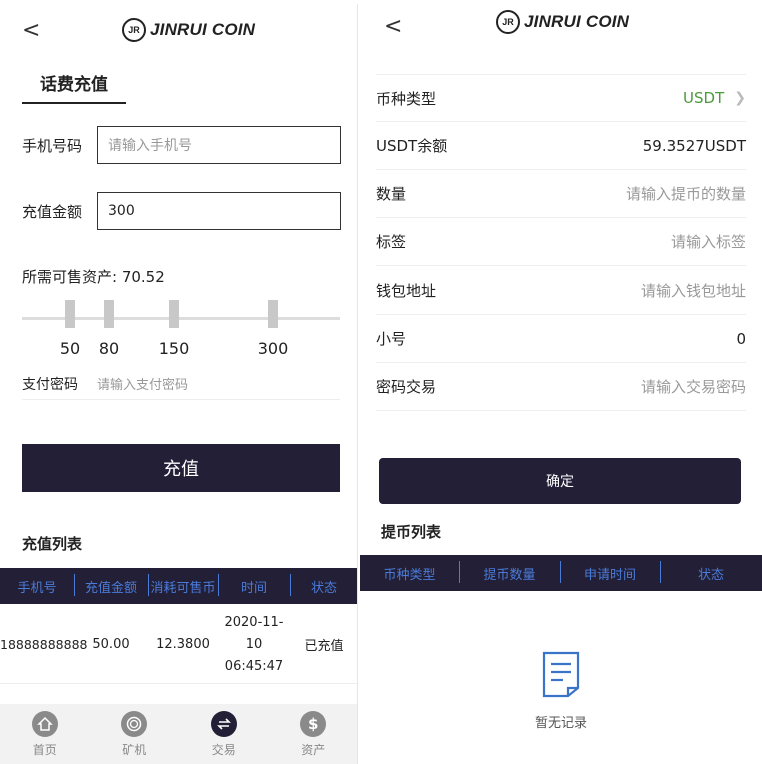 This screenshot has height=764, width=762. I want to click on quantity-input: 请输入提币的数量, so click(686, 193).